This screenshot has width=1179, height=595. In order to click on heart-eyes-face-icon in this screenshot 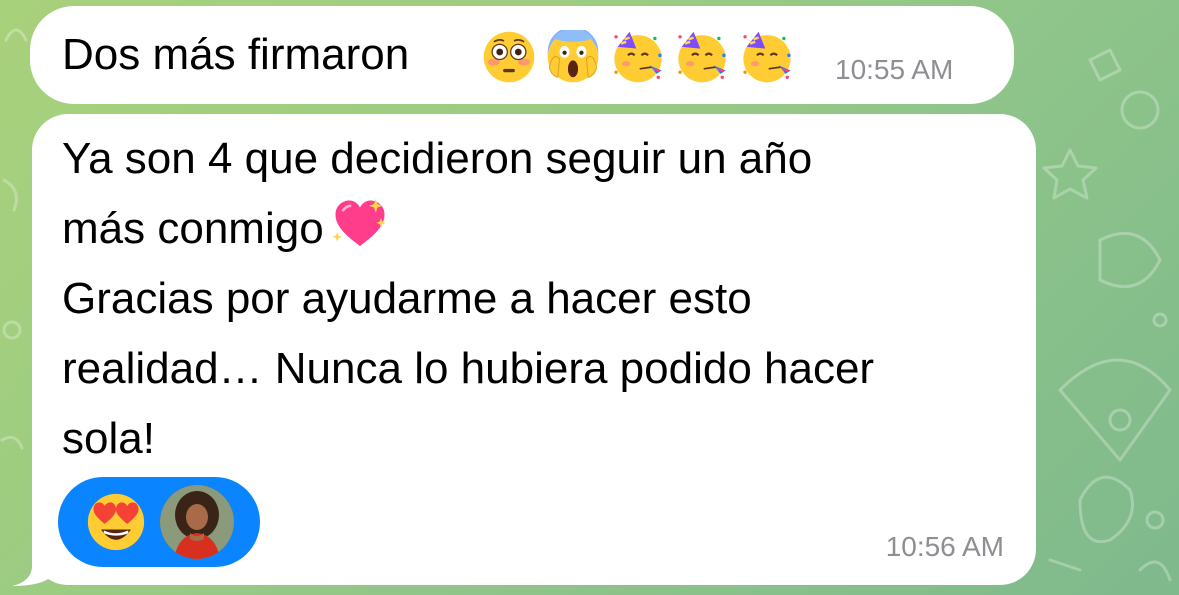, I will do `click(116, 522)`.